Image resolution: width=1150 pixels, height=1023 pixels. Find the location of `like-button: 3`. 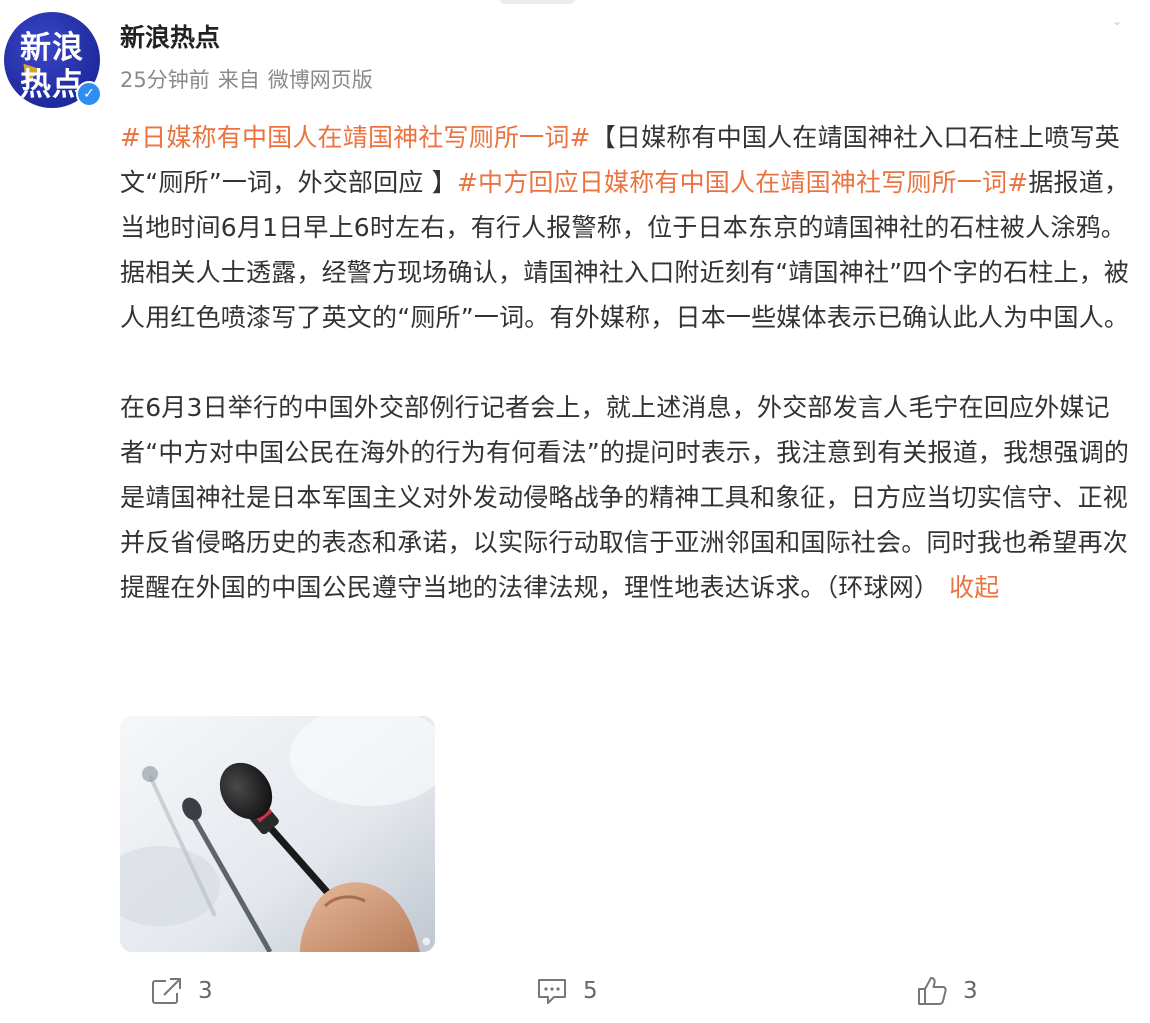

like-button: 3 is located at coordinates (946, 991).